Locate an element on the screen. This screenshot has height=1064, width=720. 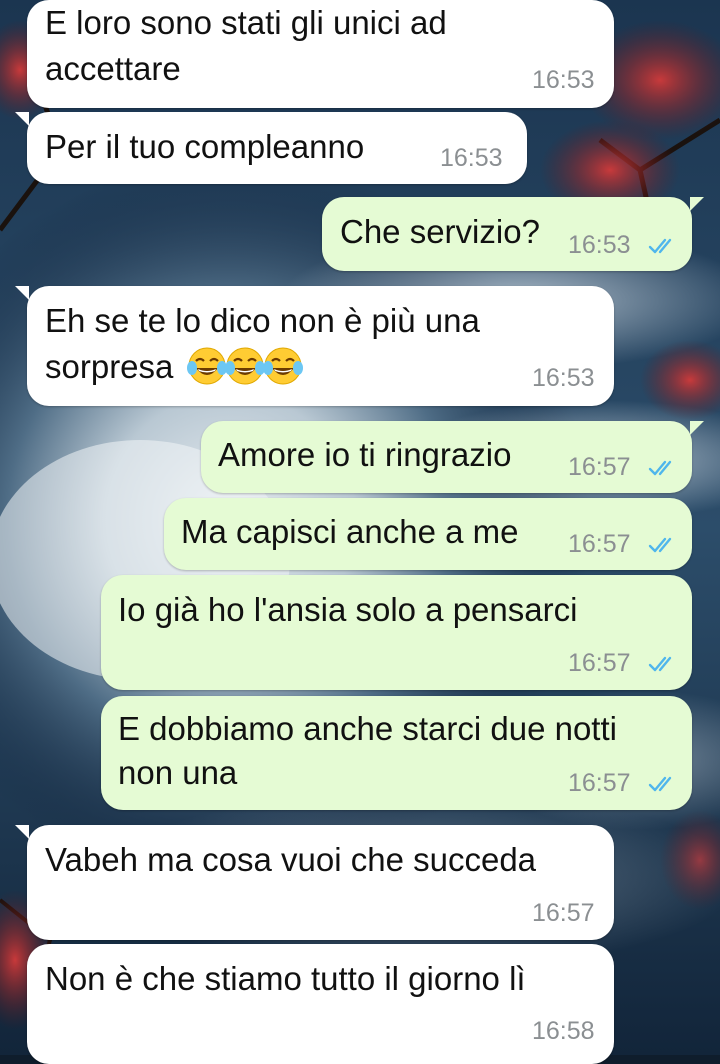
message-text-line: Eh se te lo dico non è più una is located at coordinates (262, 320).